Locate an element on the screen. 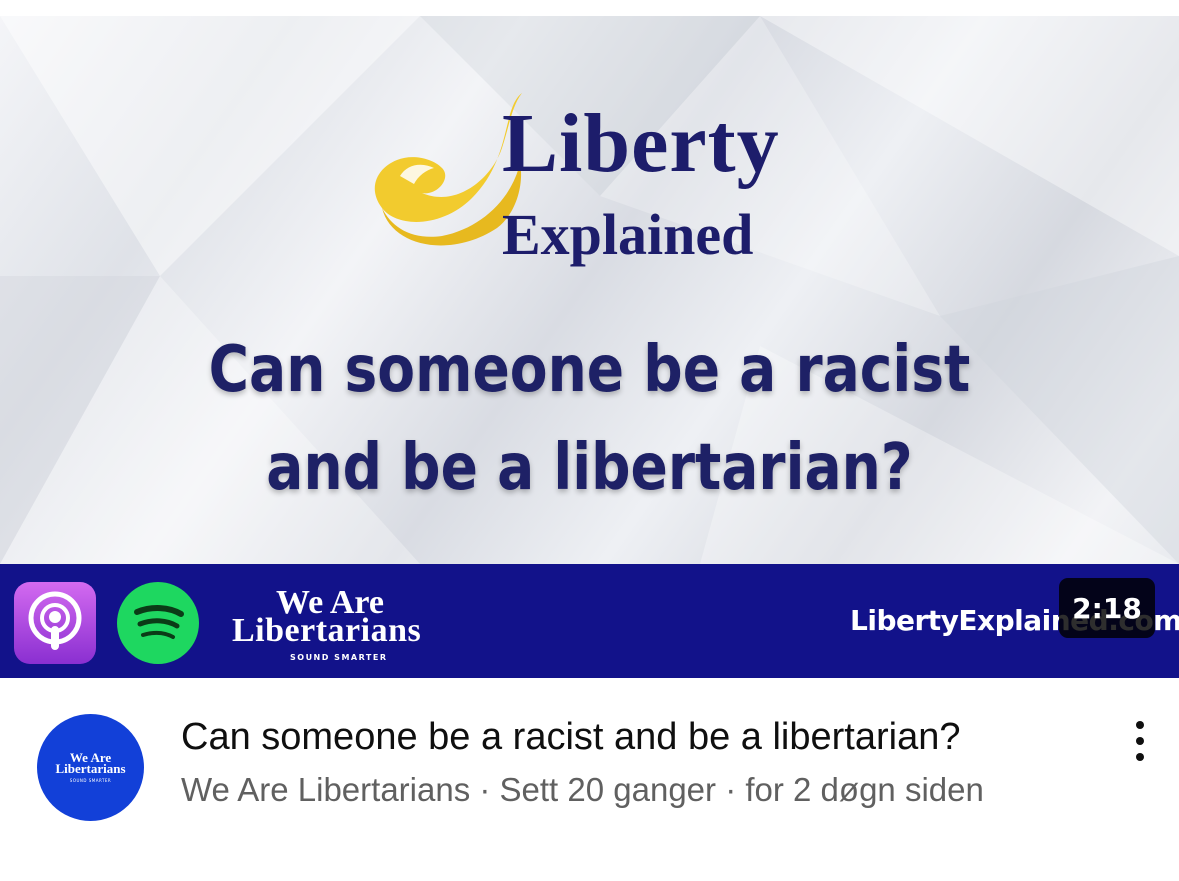 The width and height of the screenshot is (1179, 881). logo-title-liberty: Liberty is located at coordinates (641, 143).